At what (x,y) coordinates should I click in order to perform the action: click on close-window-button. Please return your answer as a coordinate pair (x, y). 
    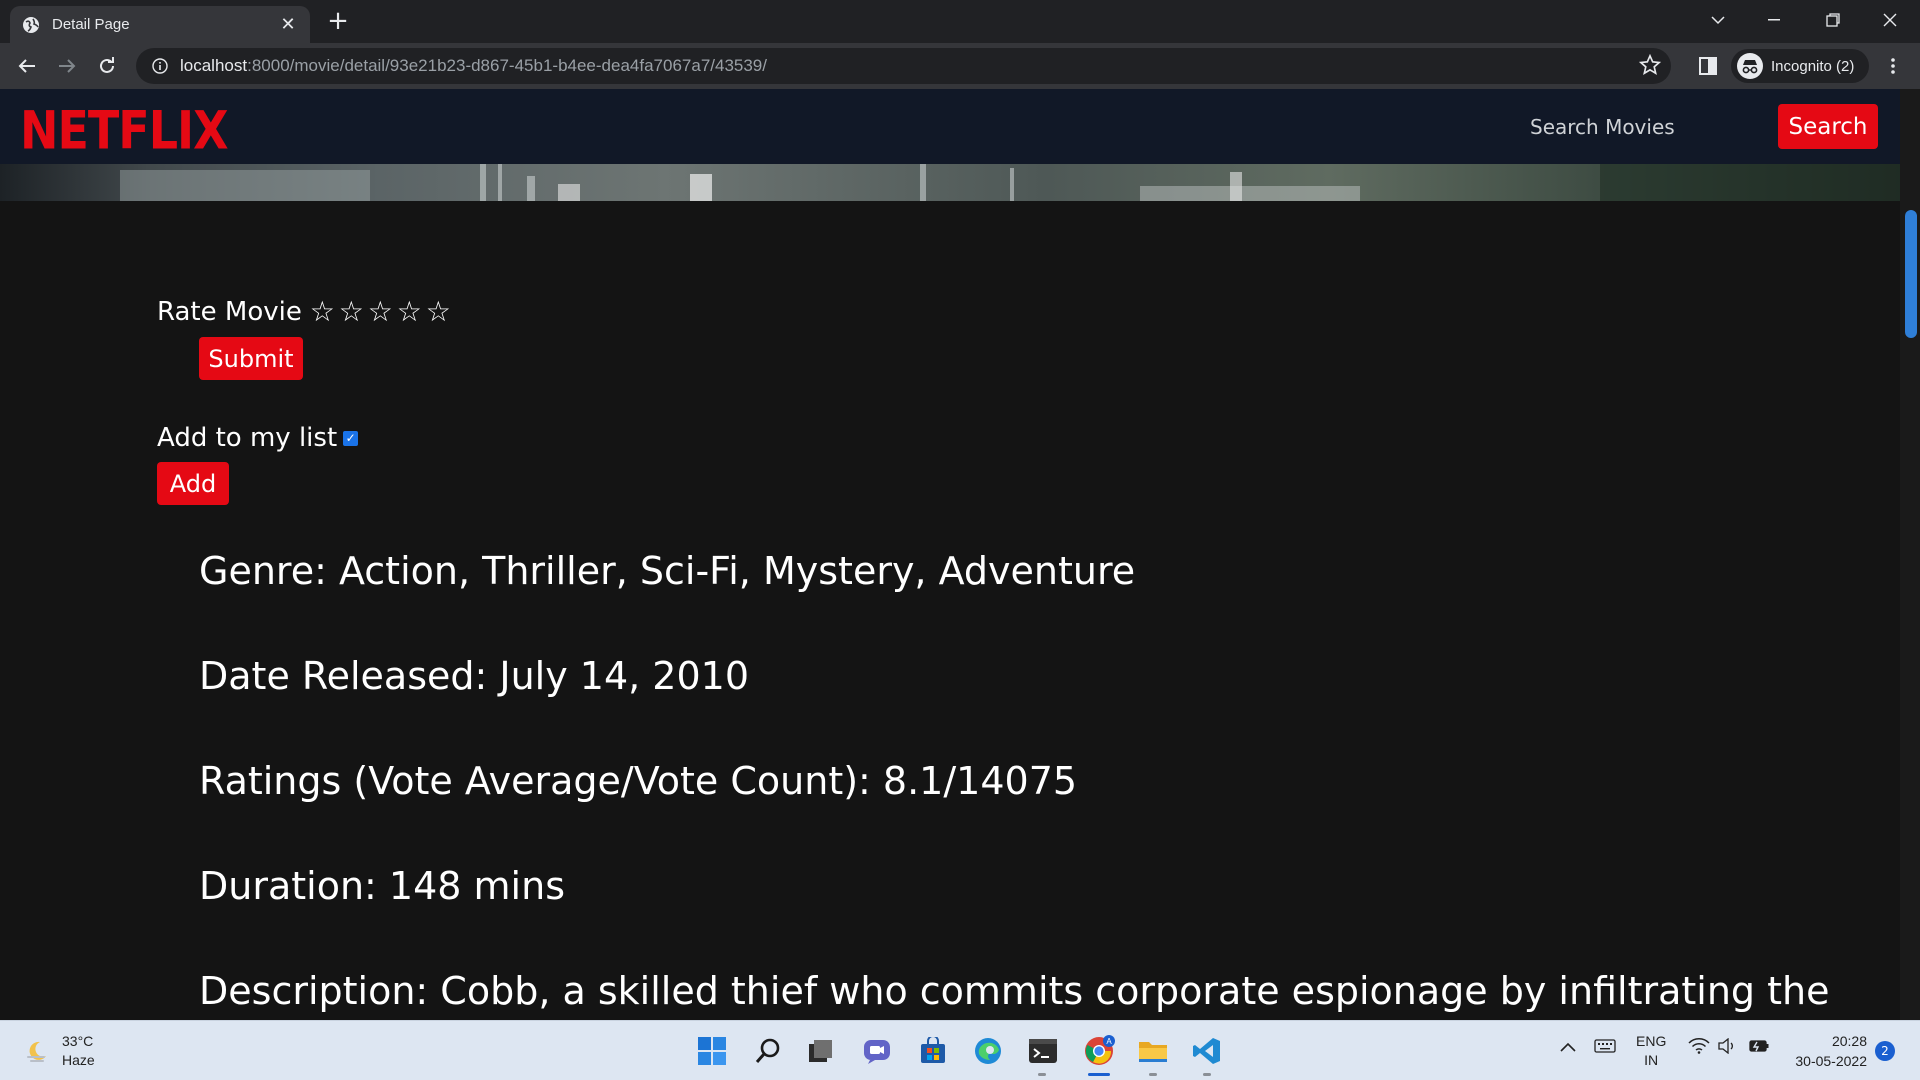
    Looking at the image, I should click on (1890, 20).